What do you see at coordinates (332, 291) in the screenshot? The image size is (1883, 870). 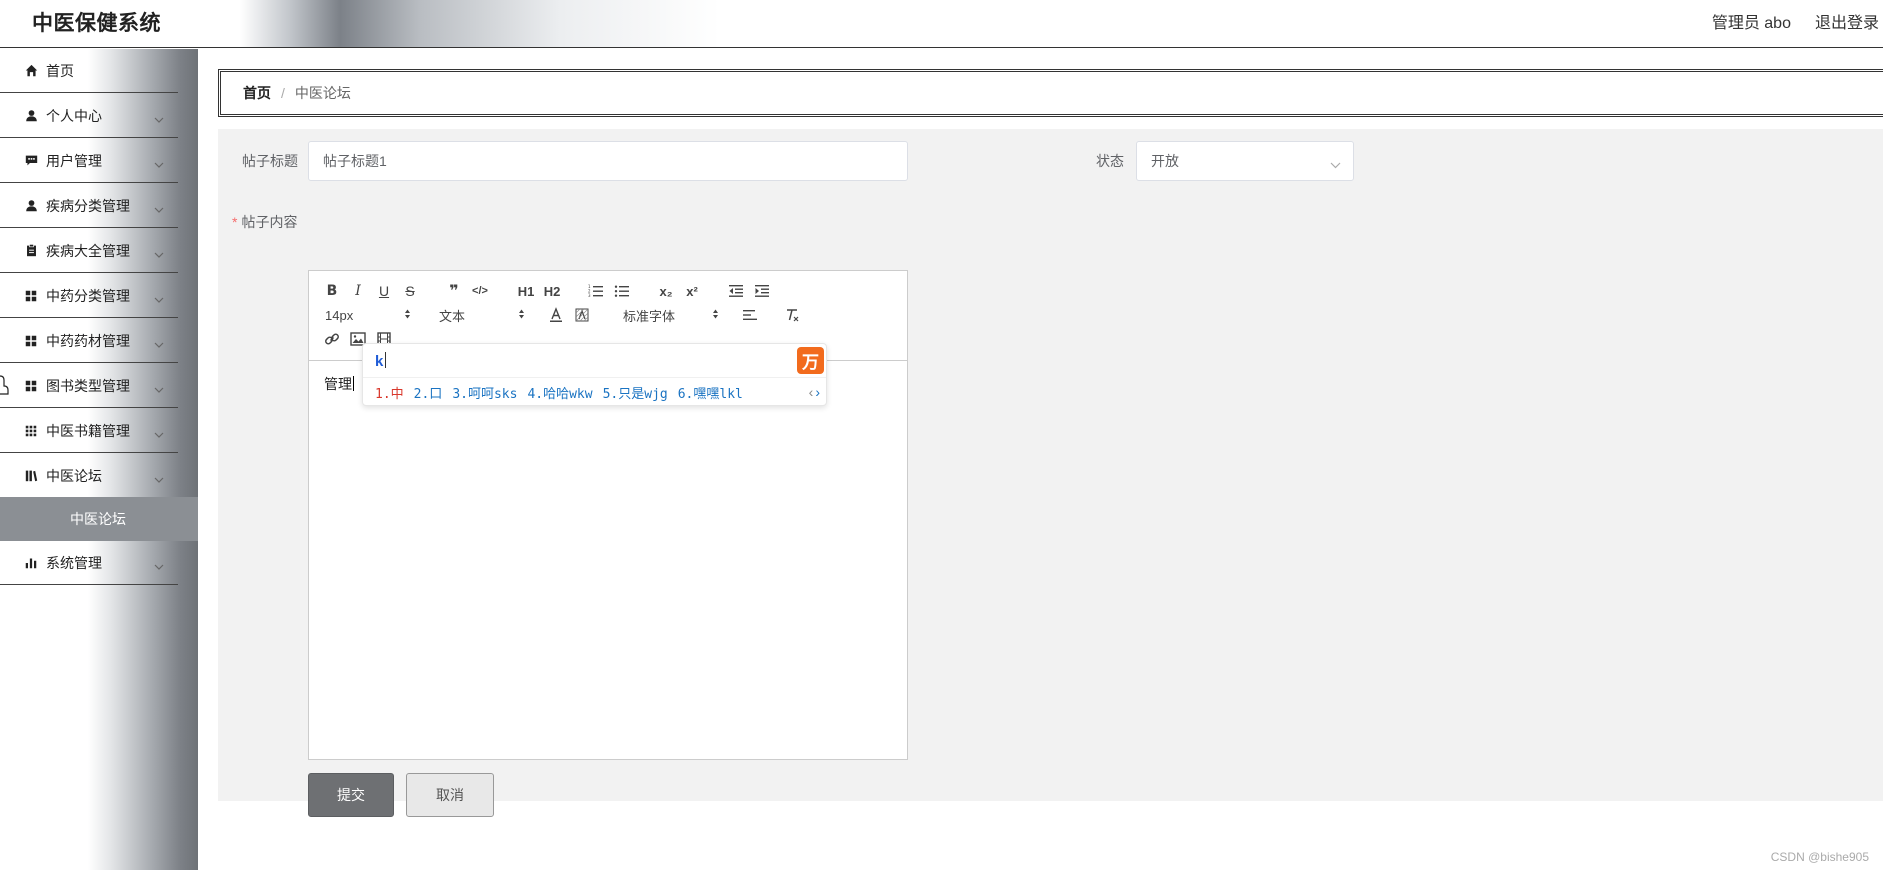 I see `bold-button: B` at bounding box center [332, 291].